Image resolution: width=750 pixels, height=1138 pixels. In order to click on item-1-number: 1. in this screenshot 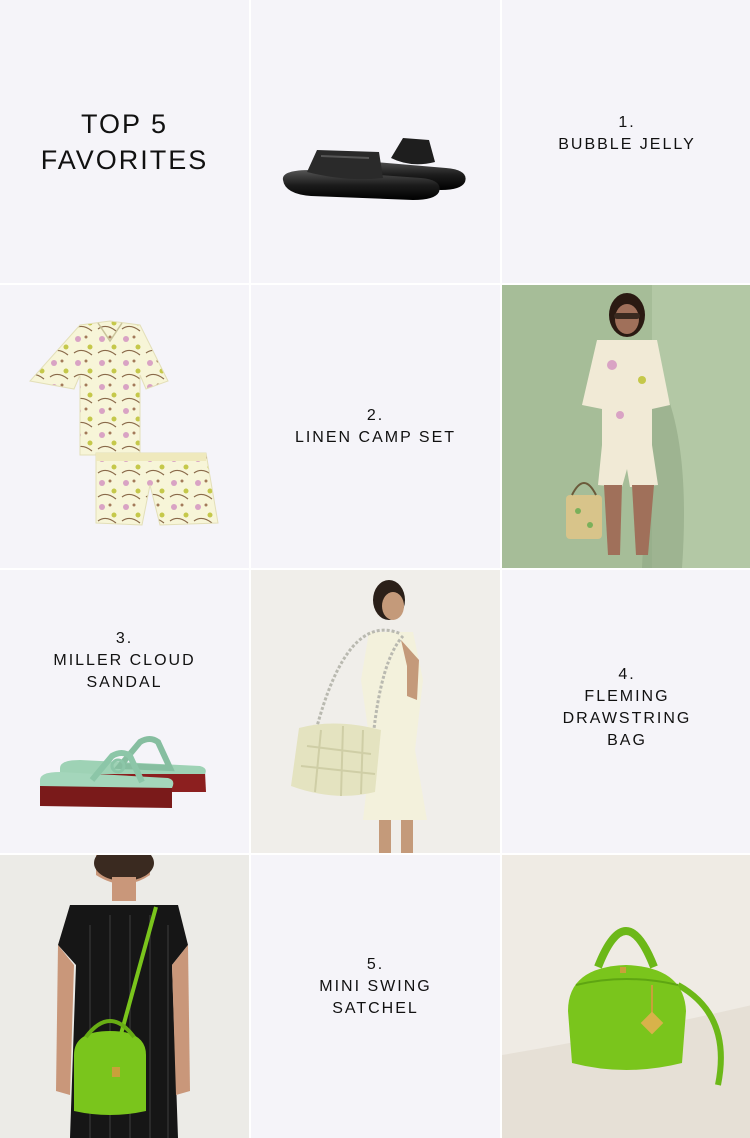, I will do `click(627, 122)`.